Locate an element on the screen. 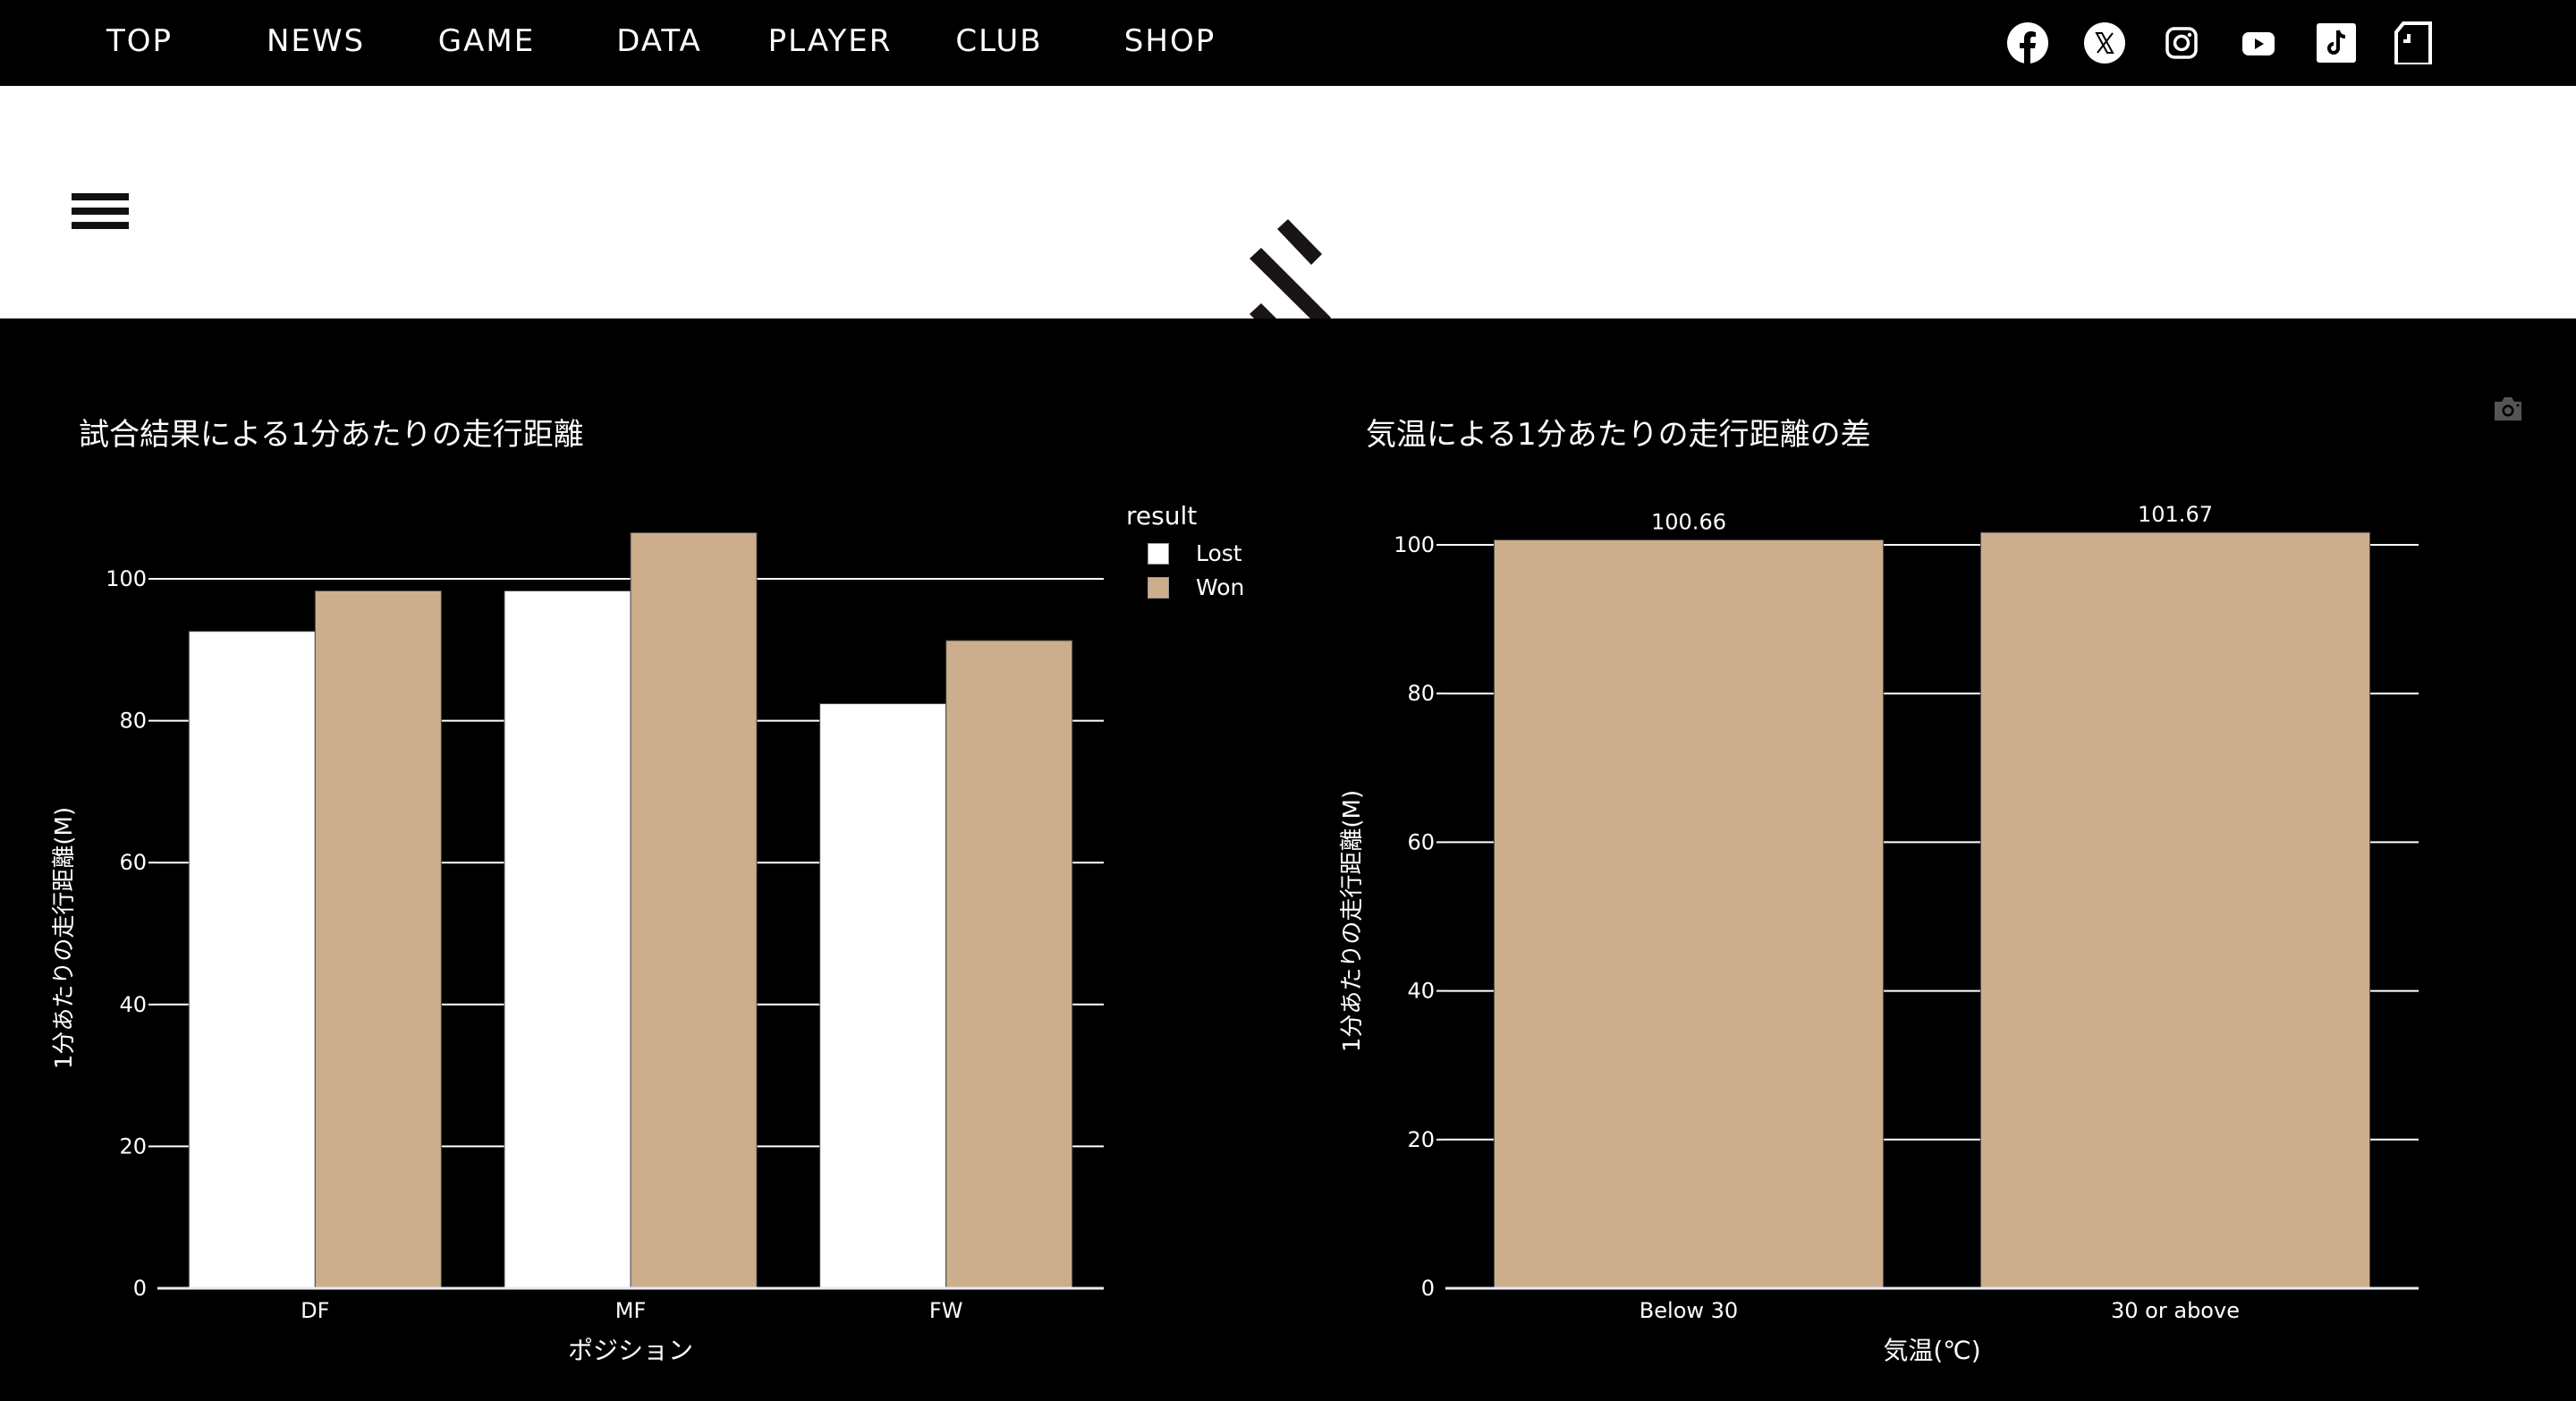 The height and width of the screenshot is (1401, 2576). chart2-data-label: 100.66 is located at coordinates (1688, 522).